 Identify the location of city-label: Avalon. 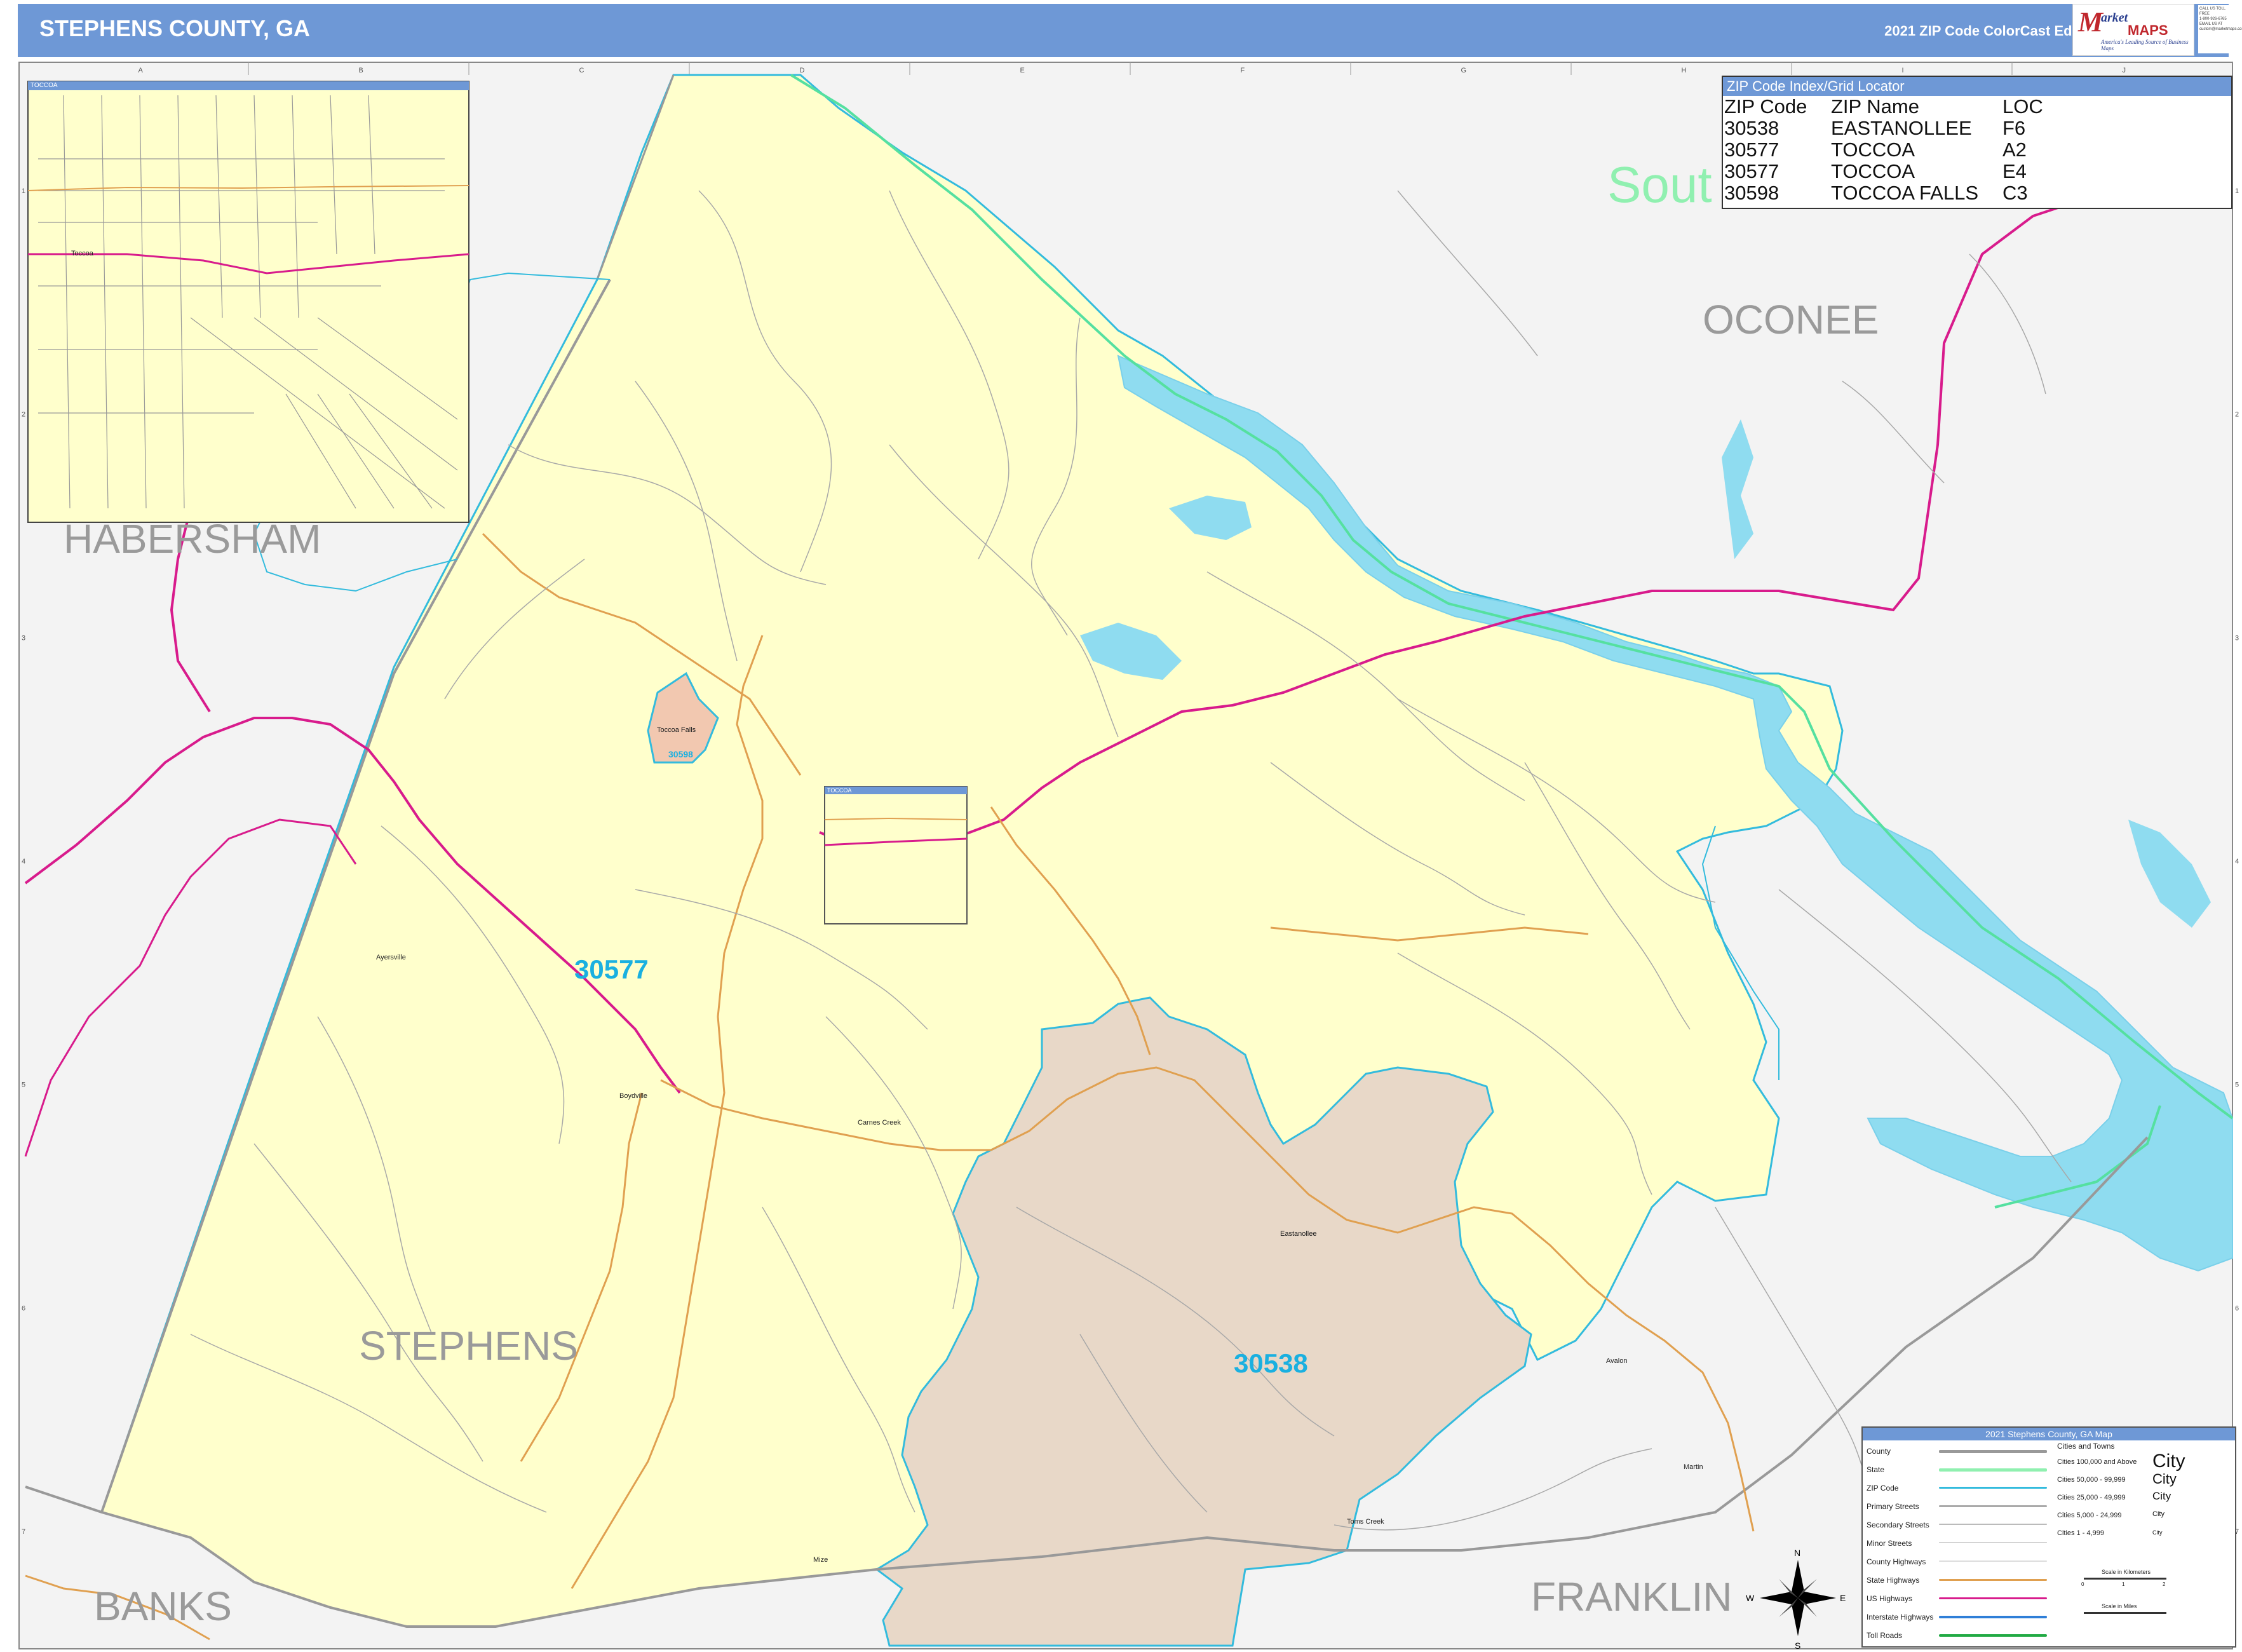
(1616, 1361).